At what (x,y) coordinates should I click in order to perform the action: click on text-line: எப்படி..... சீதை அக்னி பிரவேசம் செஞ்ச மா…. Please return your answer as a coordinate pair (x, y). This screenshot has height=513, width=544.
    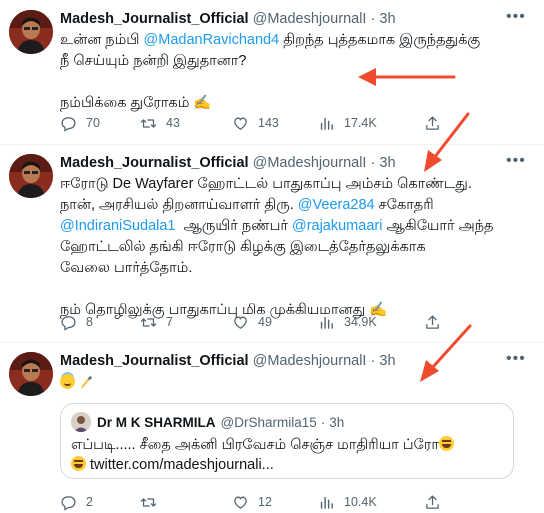
    Looking at the image, I should click on (255, 445).